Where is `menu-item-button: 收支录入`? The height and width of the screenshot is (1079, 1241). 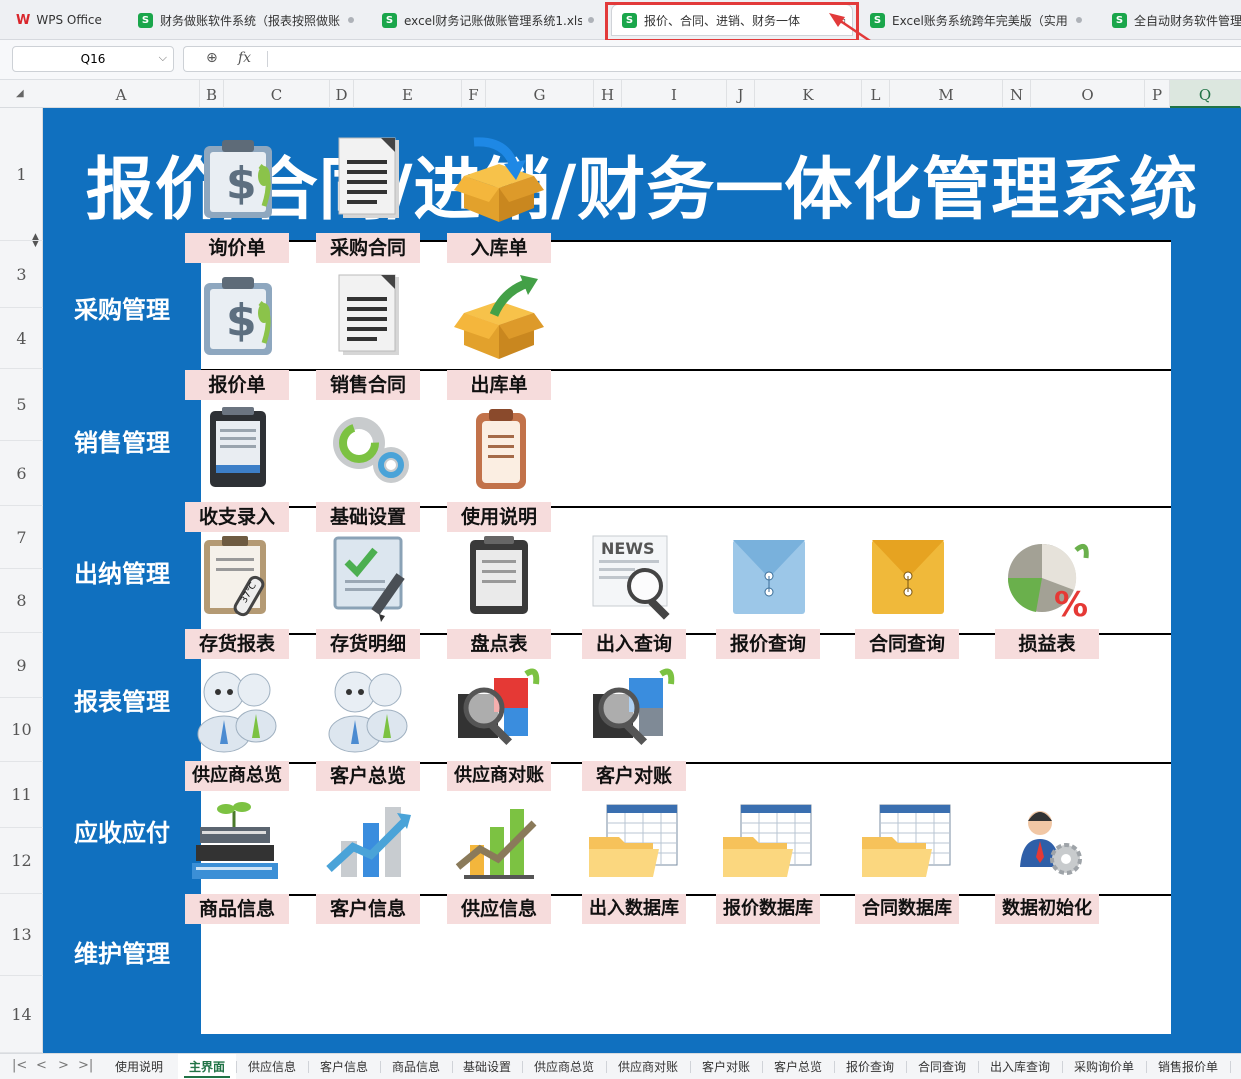
menu-item-button: 收支录入 is located at coordinates (237, 468).